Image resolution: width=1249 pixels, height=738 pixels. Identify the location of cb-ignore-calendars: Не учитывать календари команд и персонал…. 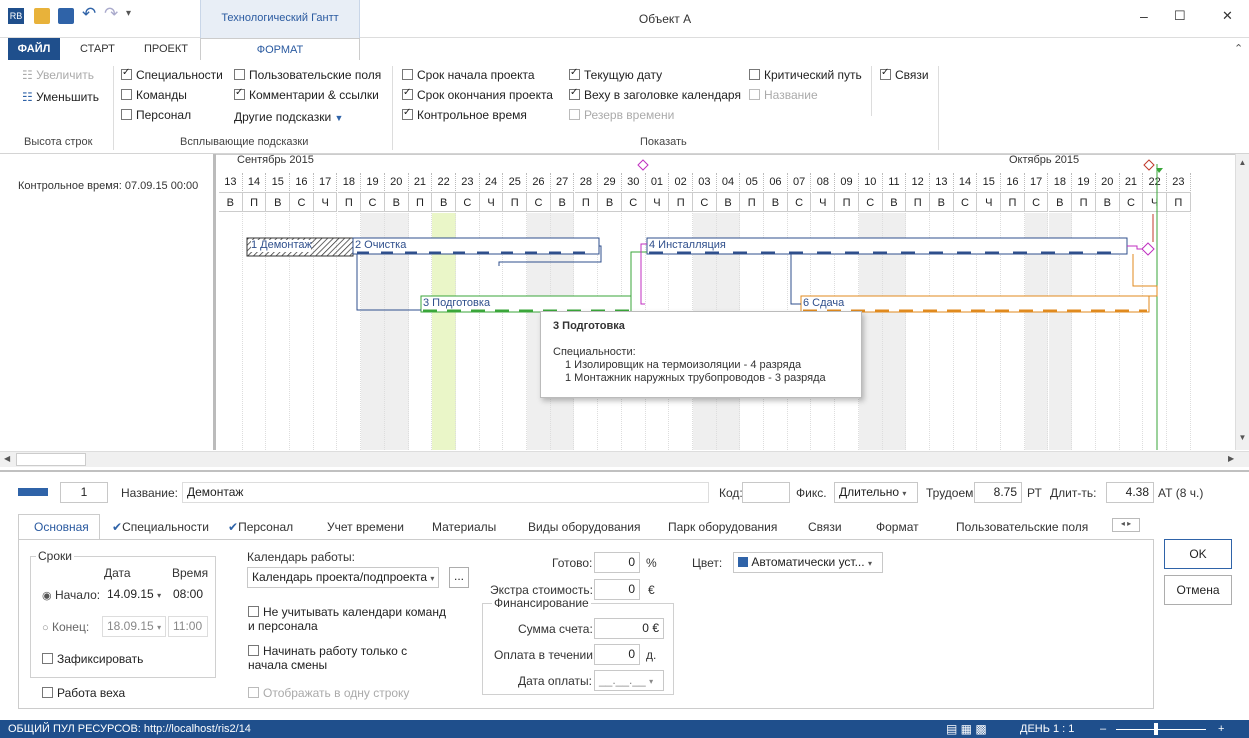
(348, 619).